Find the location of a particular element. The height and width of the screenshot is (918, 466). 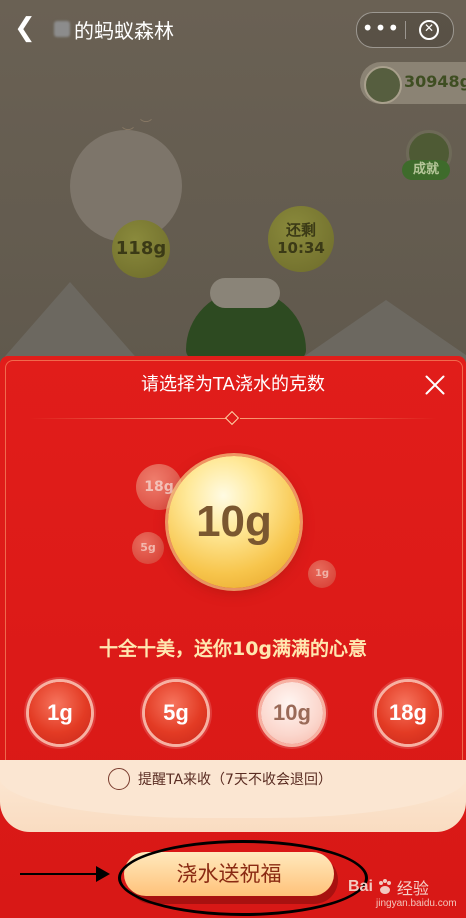

mini-program-capsule: ••• ✕ is located at coordinates (405, 30).